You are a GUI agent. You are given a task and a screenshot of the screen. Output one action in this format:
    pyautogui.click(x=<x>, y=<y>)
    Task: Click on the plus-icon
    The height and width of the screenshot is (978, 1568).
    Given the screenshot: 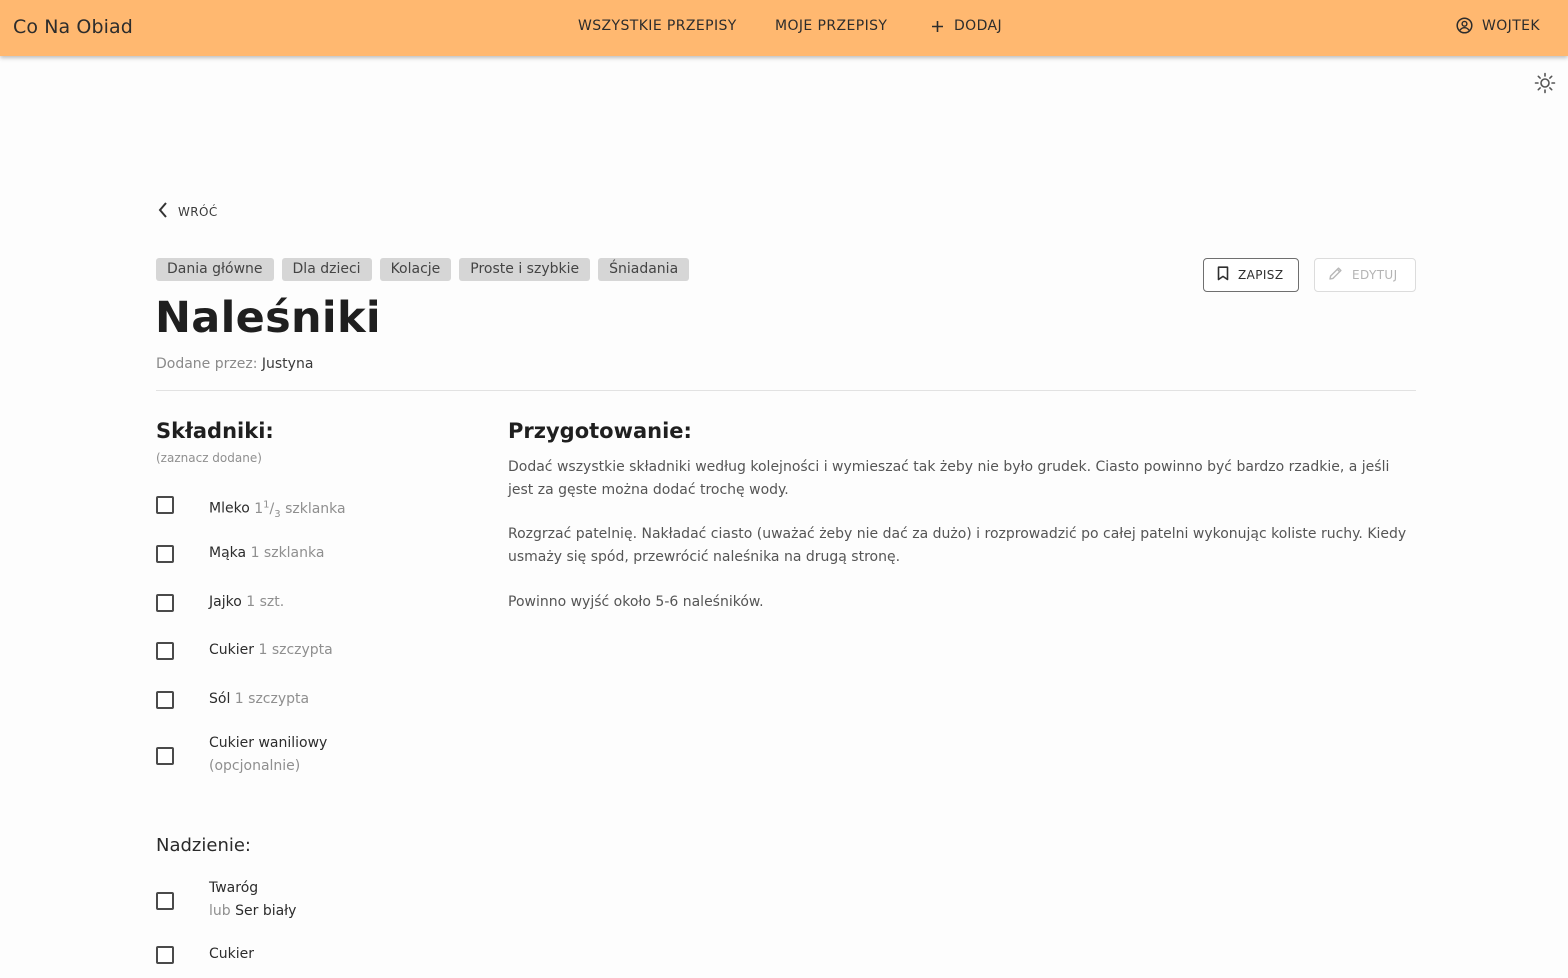 What is the action you would take?
    pyautogui.click(x=937, y=26)
    